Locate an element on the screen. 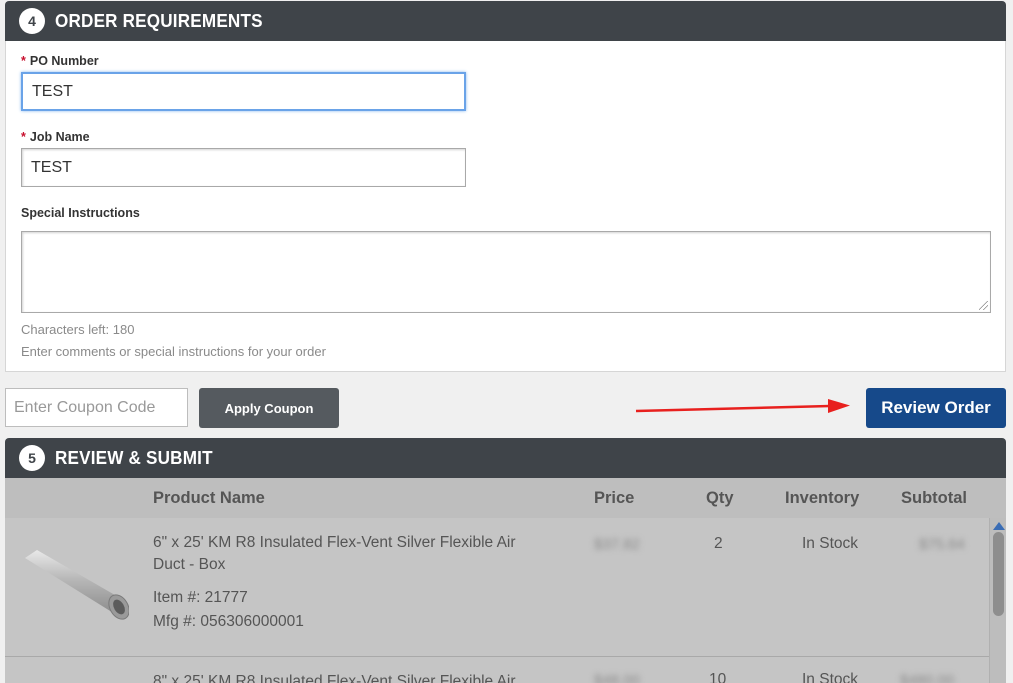 This screenshot has width=1013, height=683. row-divider is located at coordinates (497, 656).